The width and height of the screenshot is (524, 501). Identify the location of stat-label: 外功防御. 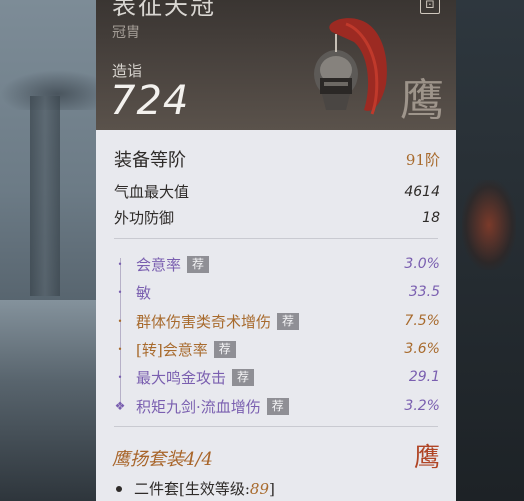
(144, 218).